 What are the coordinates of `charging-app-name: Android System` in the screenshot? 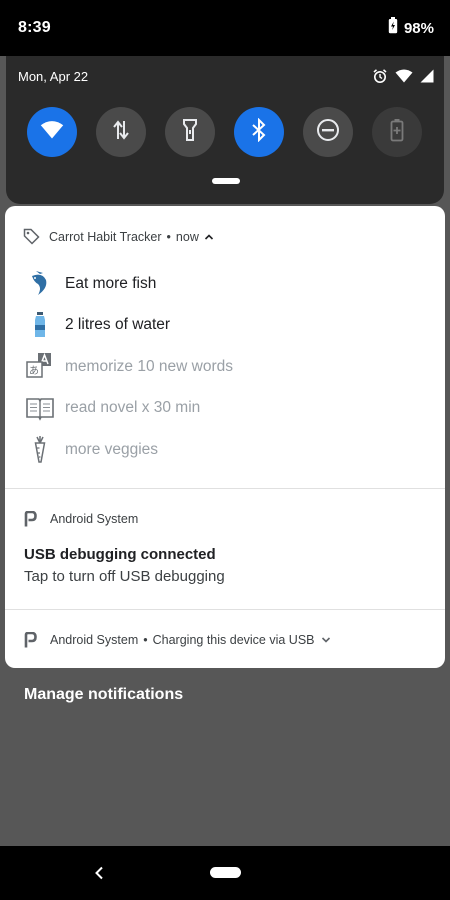 It's located at (94, 640).